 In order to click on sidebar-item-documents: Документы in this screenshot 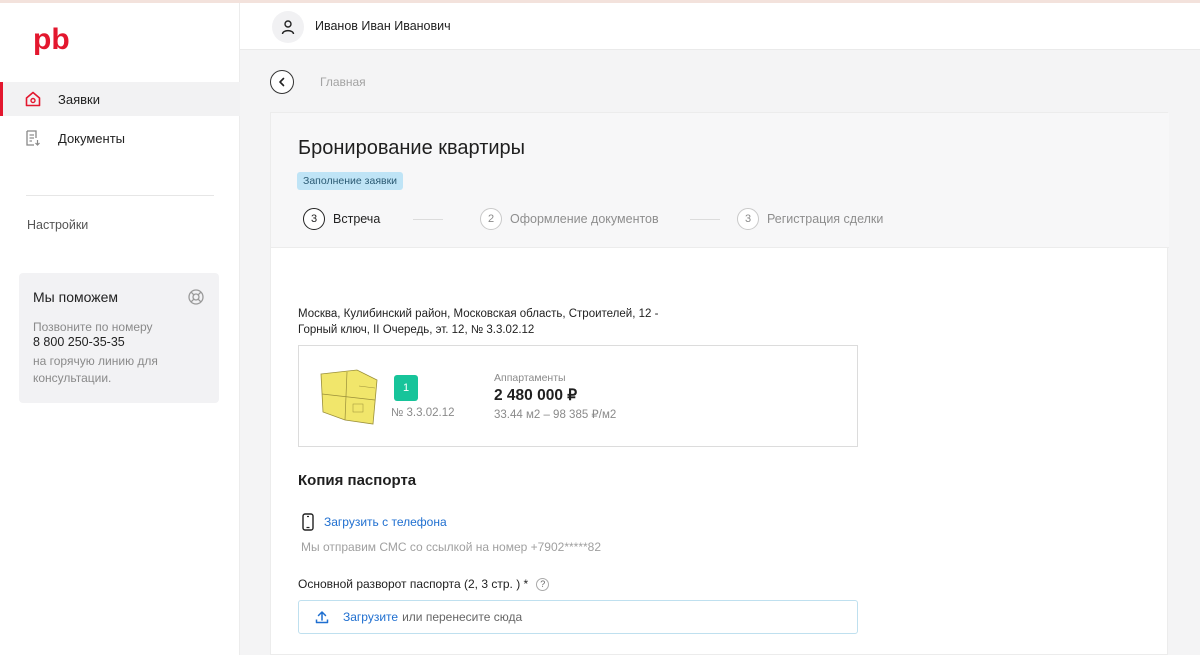, I will do `click(120, 138)`.